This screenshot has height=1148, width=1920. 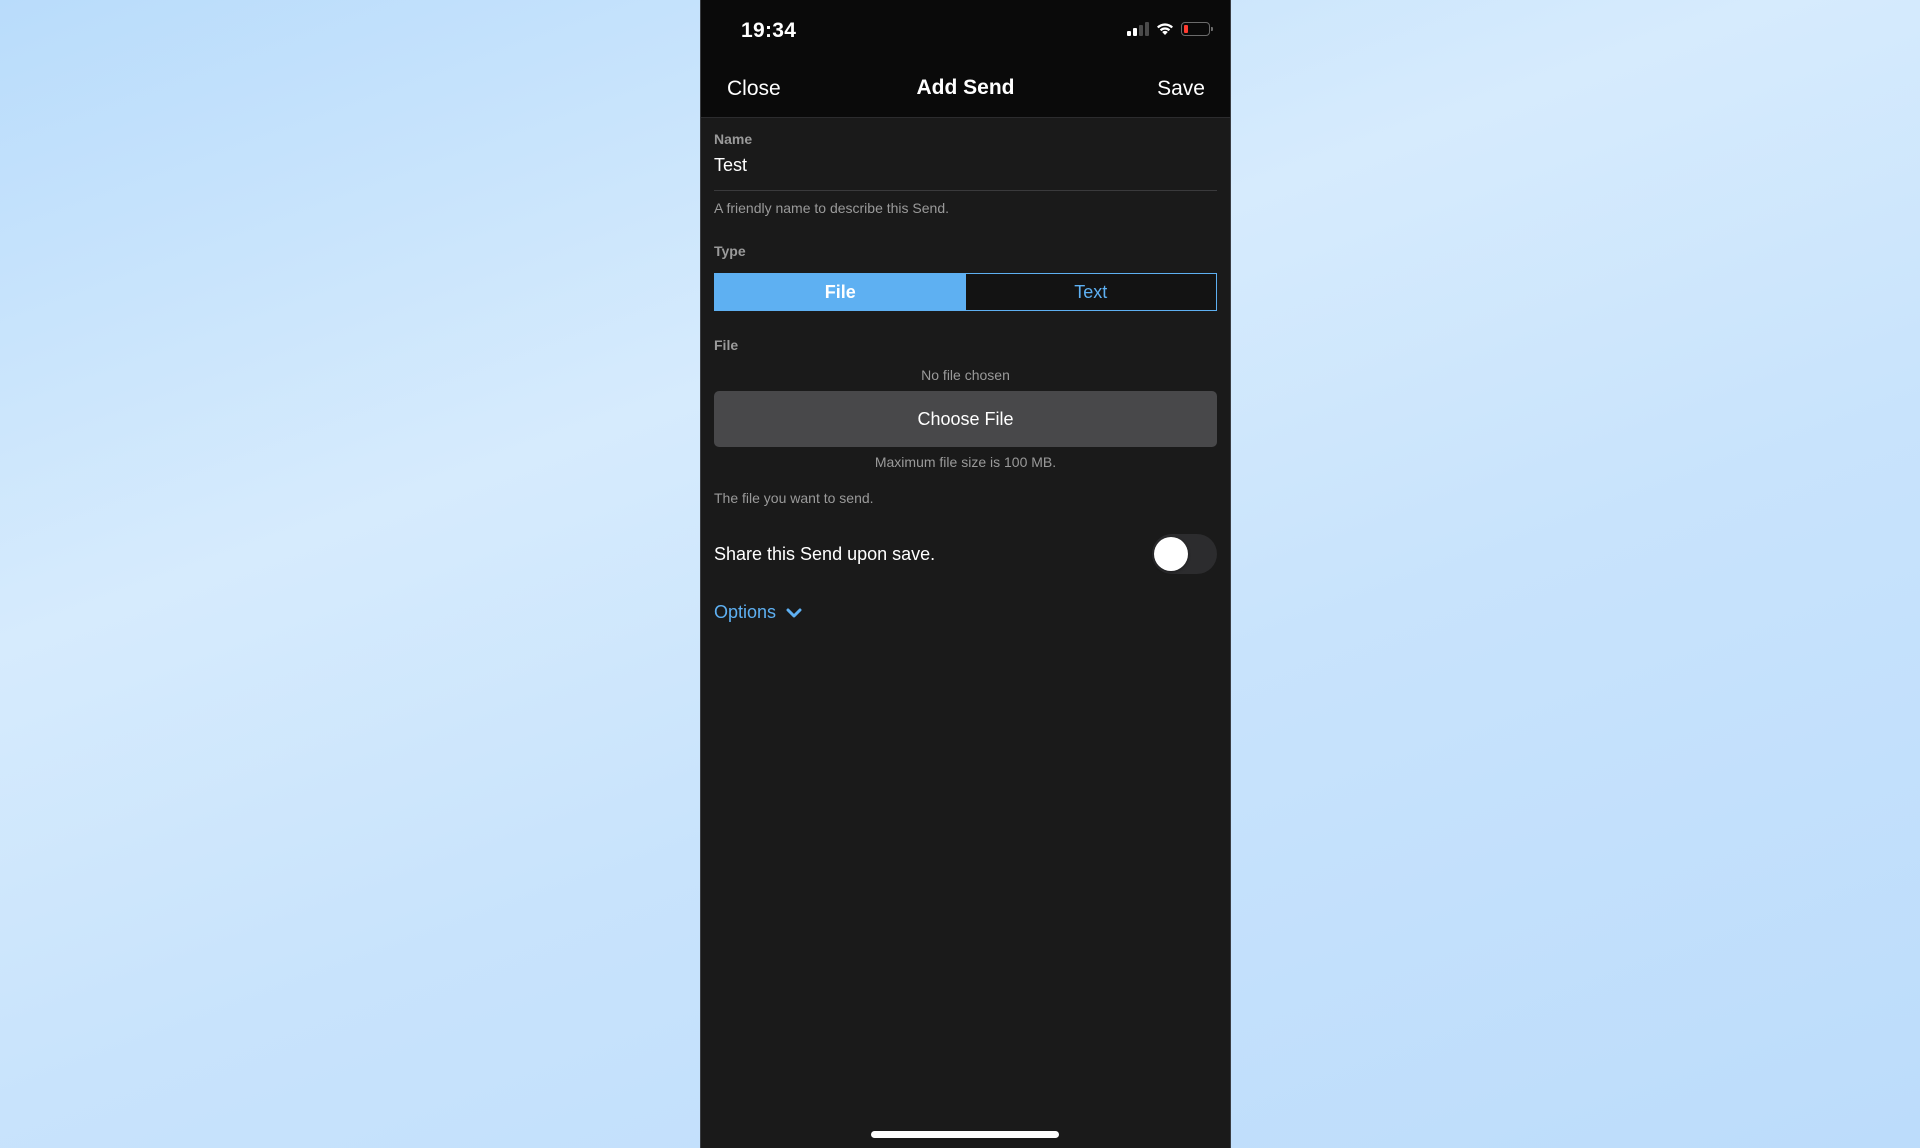 I want to click on status-time: 19:34, so click(x=769, y=30).